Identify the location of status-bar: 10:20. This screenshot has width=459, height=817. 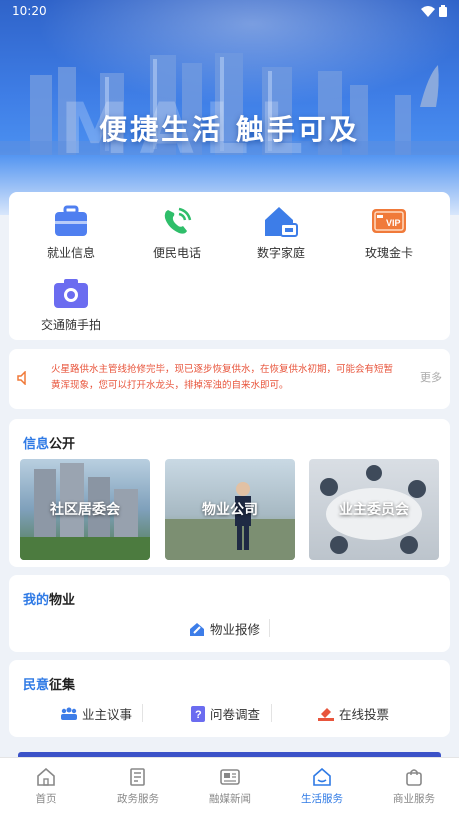
(229, 11).